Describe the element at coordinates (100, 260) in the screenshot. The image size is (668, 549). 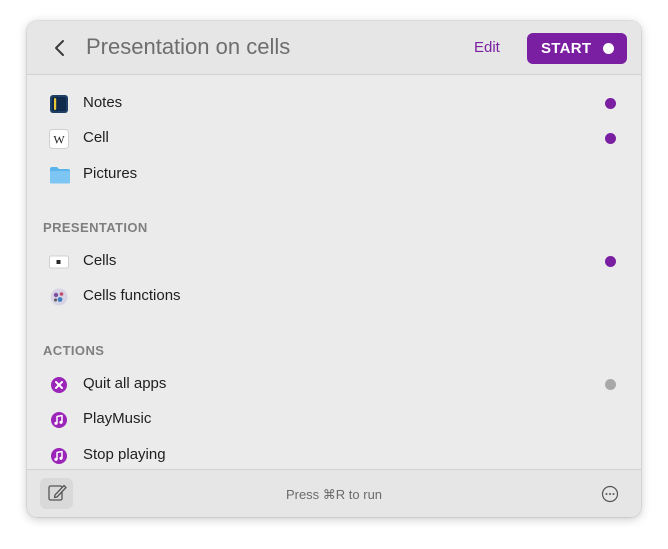
I see `item-label: Cells` at that location.